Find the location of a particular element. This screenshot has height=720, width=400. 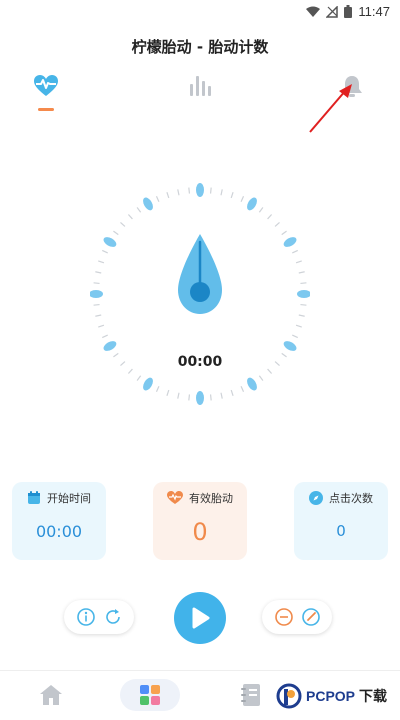

valid-moves-card: 有效胎动 0 is located at coordinates (200, 521).